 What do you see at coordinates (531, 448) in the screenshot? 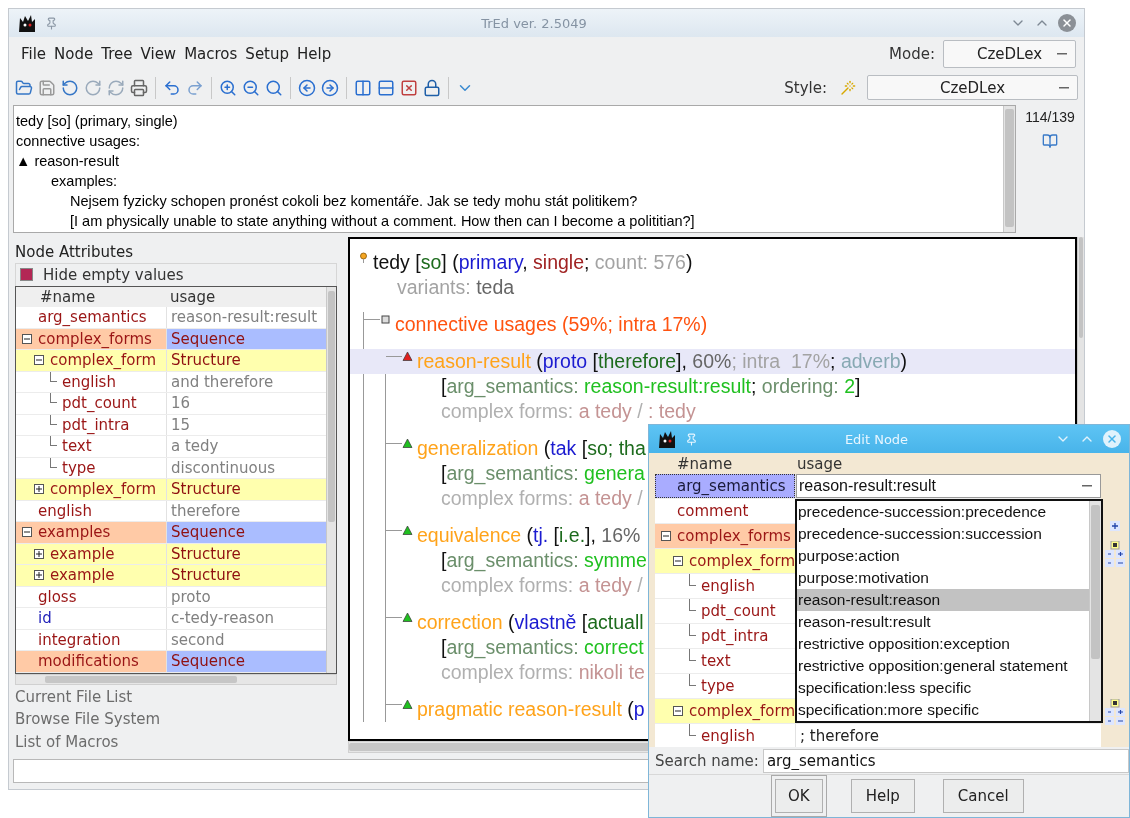
I see `node-label: generalization (tak [so; tha` at bounding box center [531, 448].